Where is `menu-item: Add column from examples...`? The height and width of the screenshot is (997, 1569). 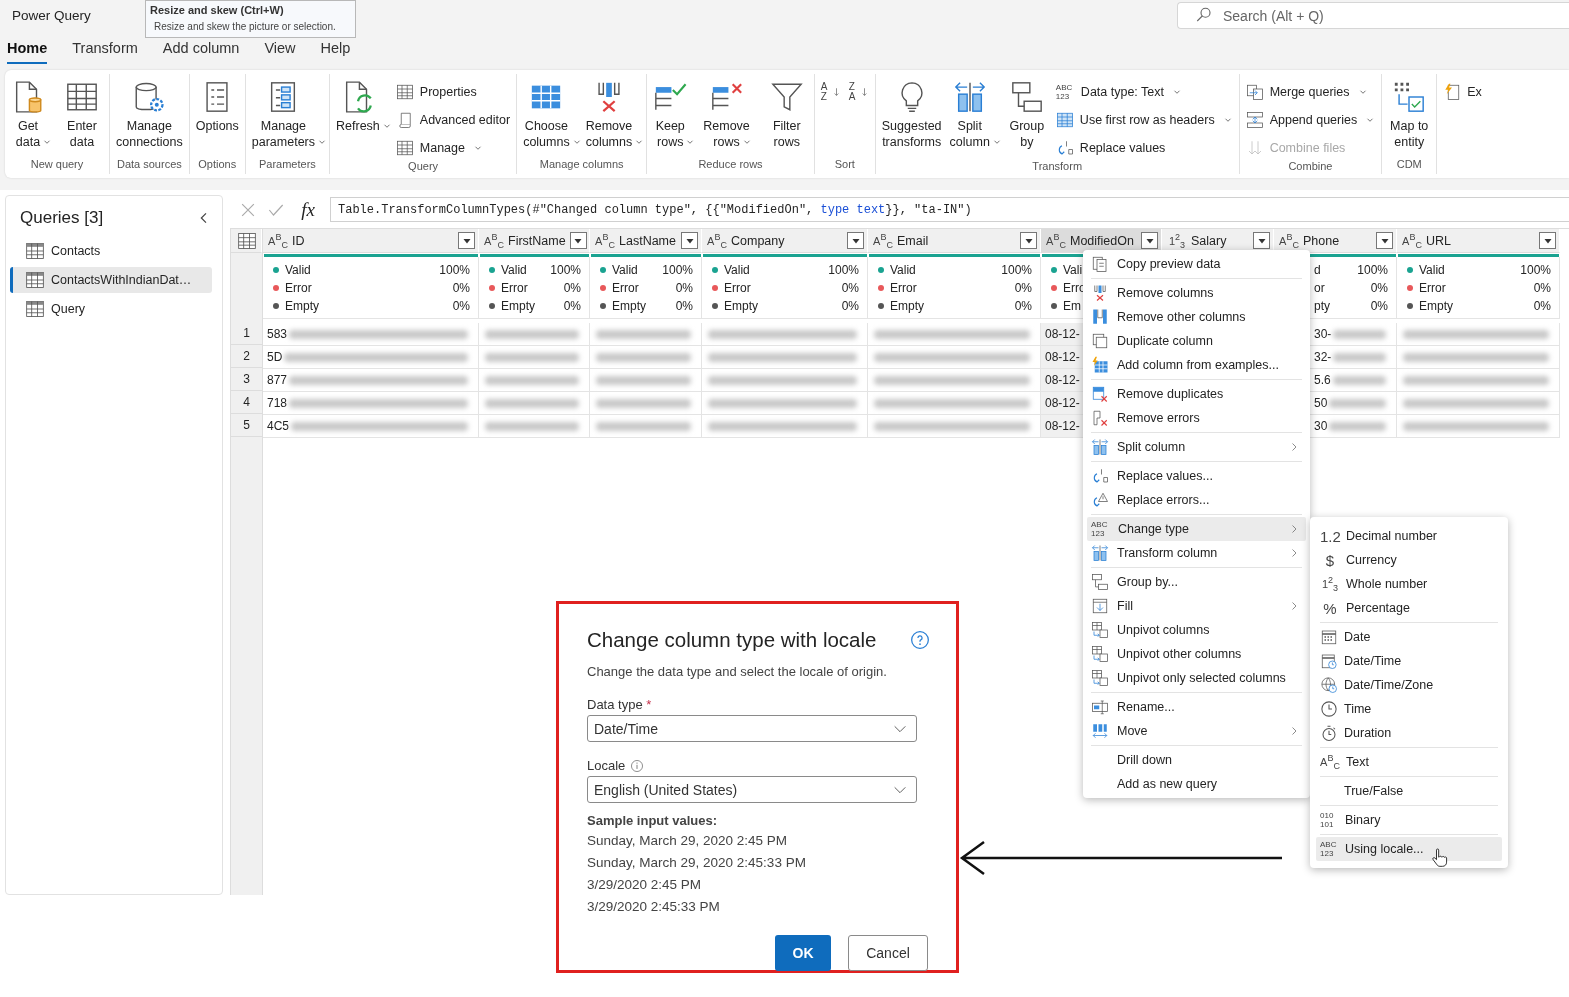
menu-item: Add column from examples... is located at coordinates (1196, 365).